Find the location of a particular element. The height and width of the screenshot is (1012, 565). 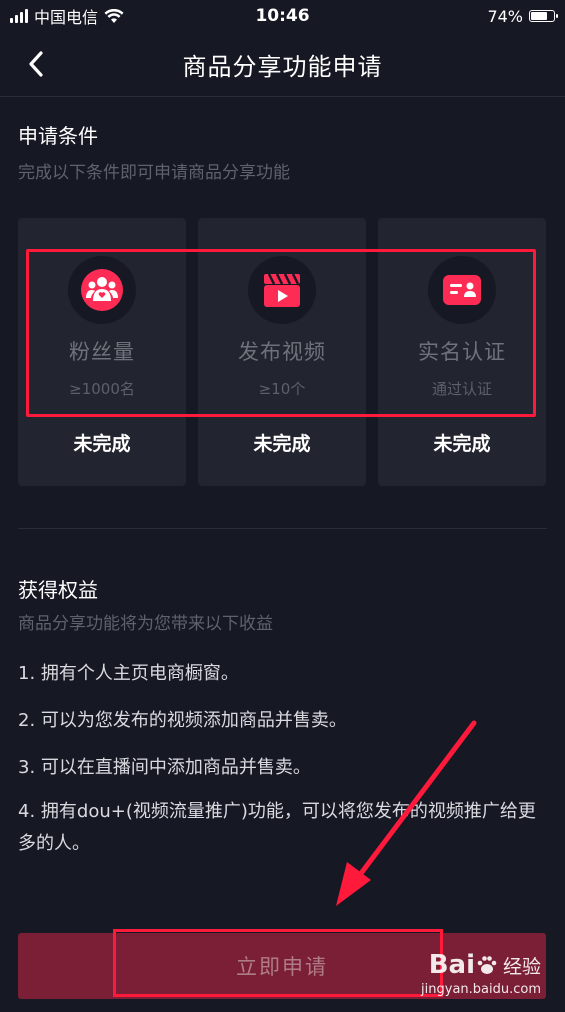

video-clapper-icon is located at coordinates (282, 290).